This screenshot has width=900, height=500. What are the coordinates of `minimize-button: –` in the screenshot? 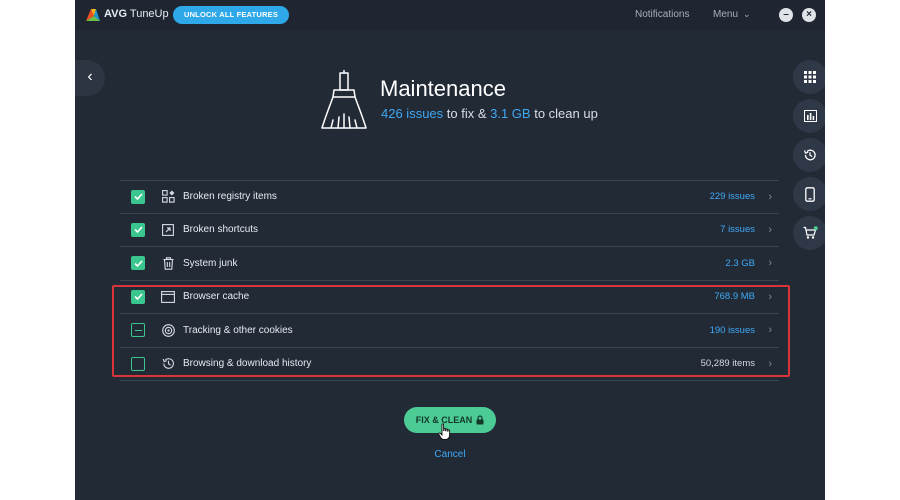 It's located at (786, 15).